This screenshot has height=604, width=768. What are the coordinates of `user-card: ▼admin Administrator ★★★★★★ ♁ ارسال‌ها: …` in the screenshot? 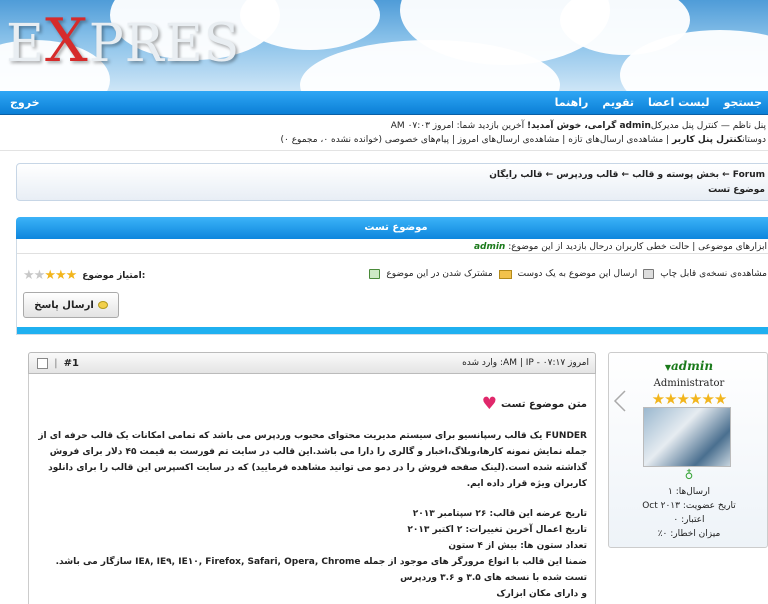 It's located at (688, 450).